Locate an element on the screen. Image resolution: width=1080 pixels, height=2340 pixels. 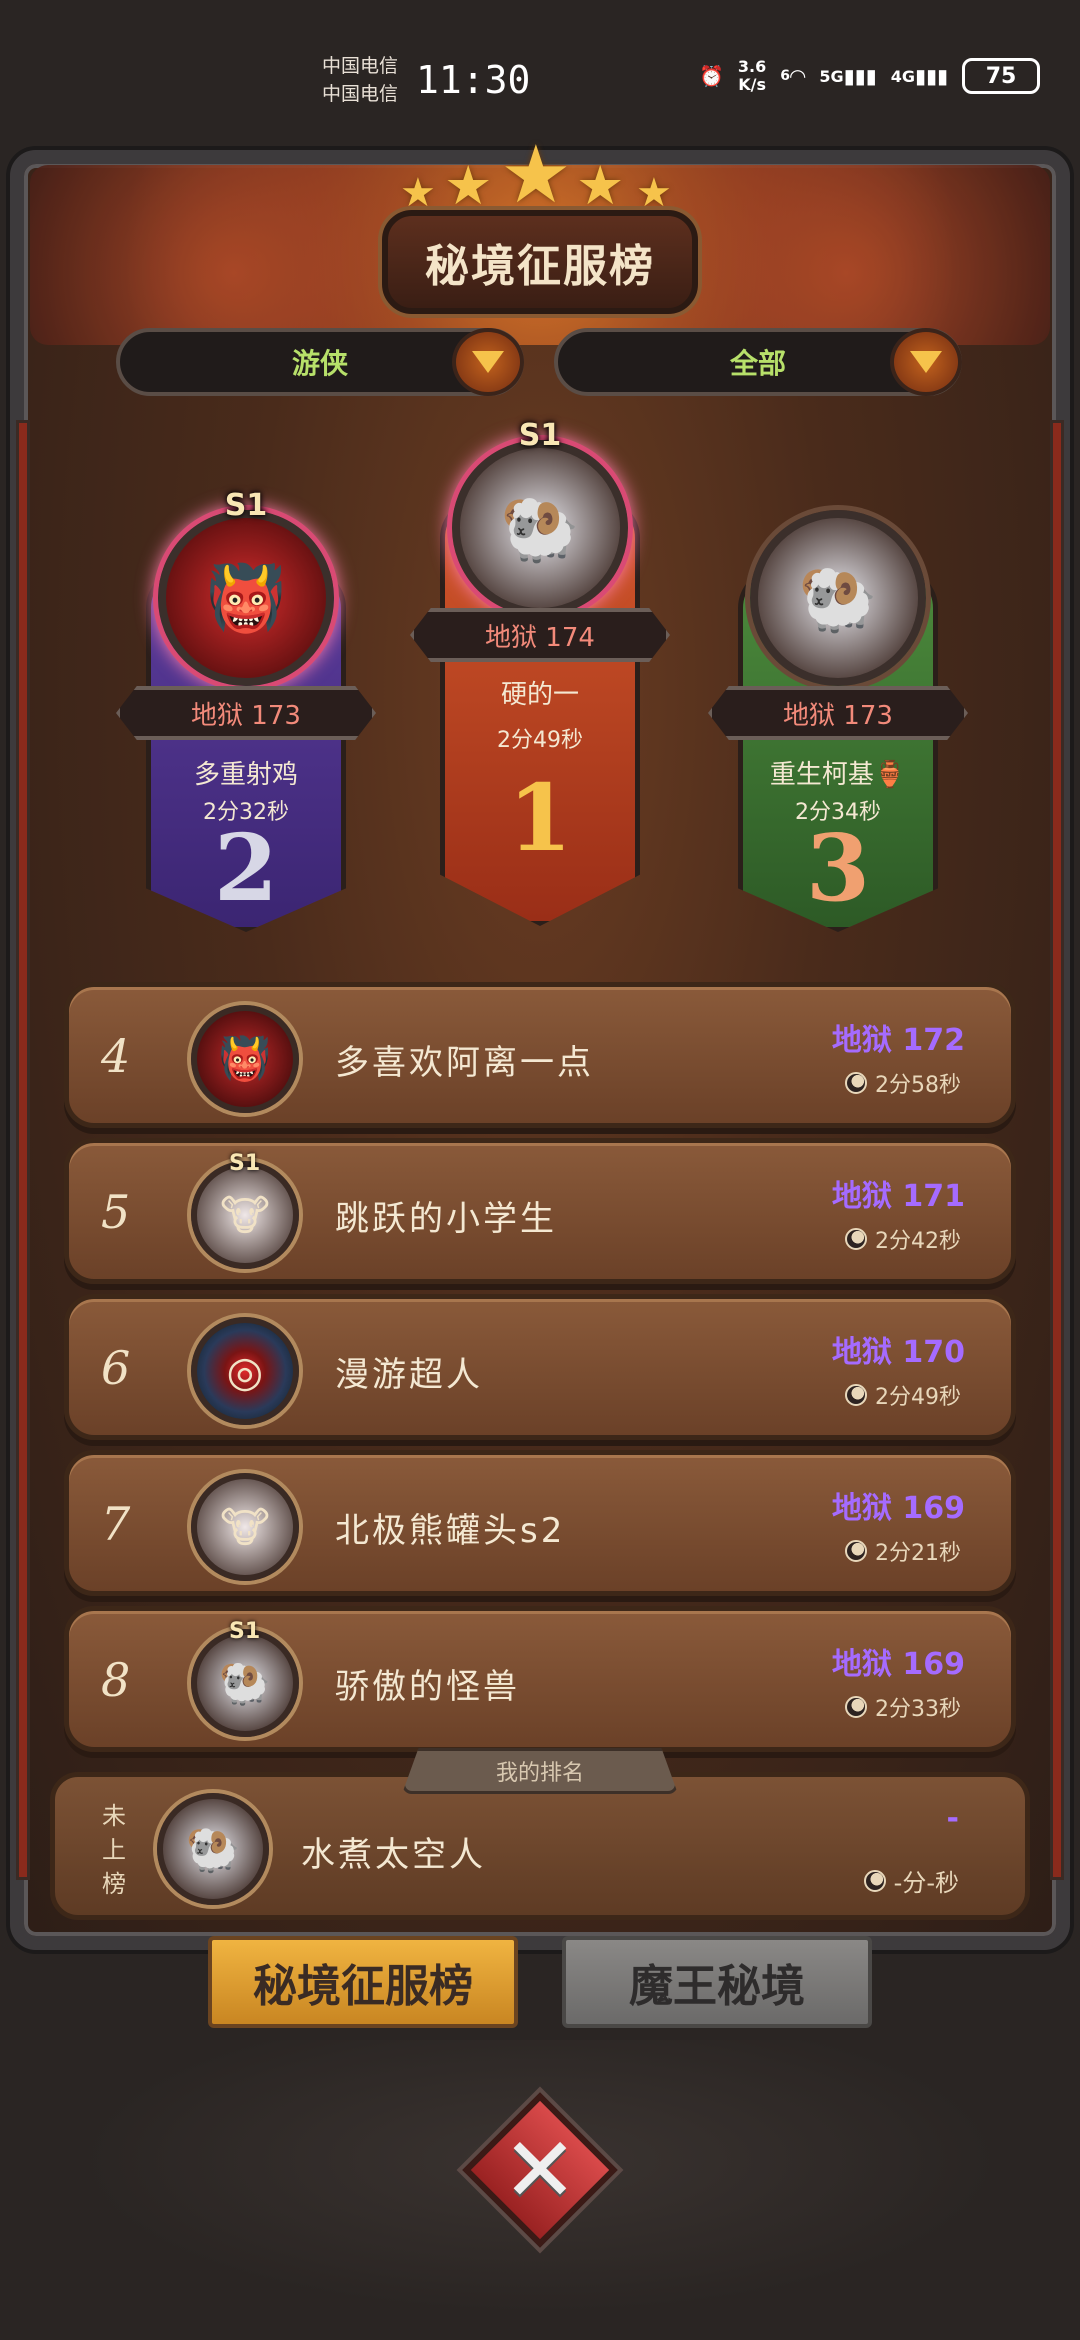
my-time-value: -分-秒 is located at coordinates (926, 1883).